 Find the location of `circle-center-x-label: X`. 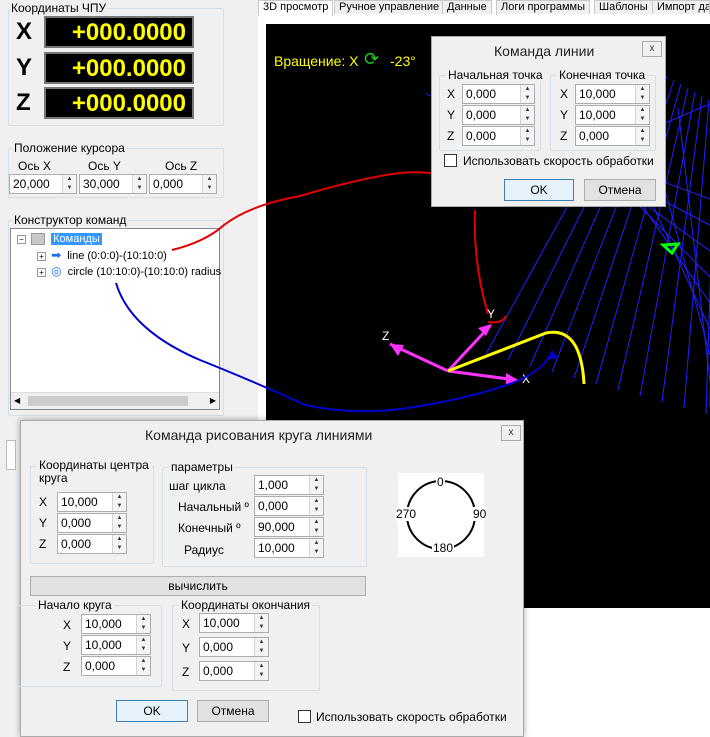

circle-center-x-label: X is located at coordinates (43, 502).